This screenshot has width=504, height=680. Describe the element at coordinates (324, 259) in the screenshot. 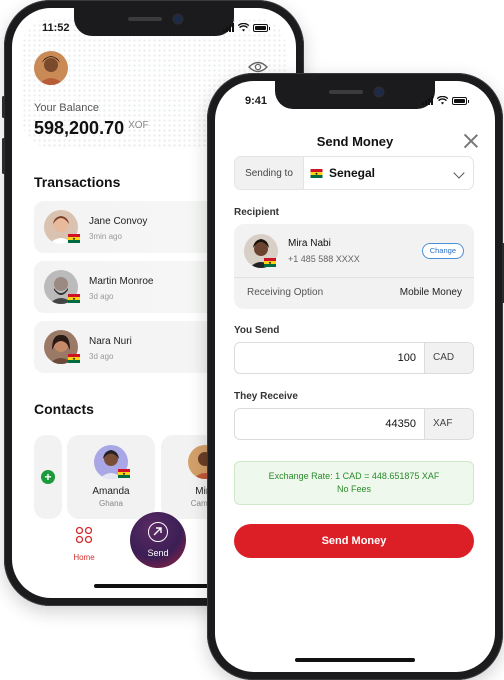

I see `recipient-phone: +1 485 588 XXXX` at that location.